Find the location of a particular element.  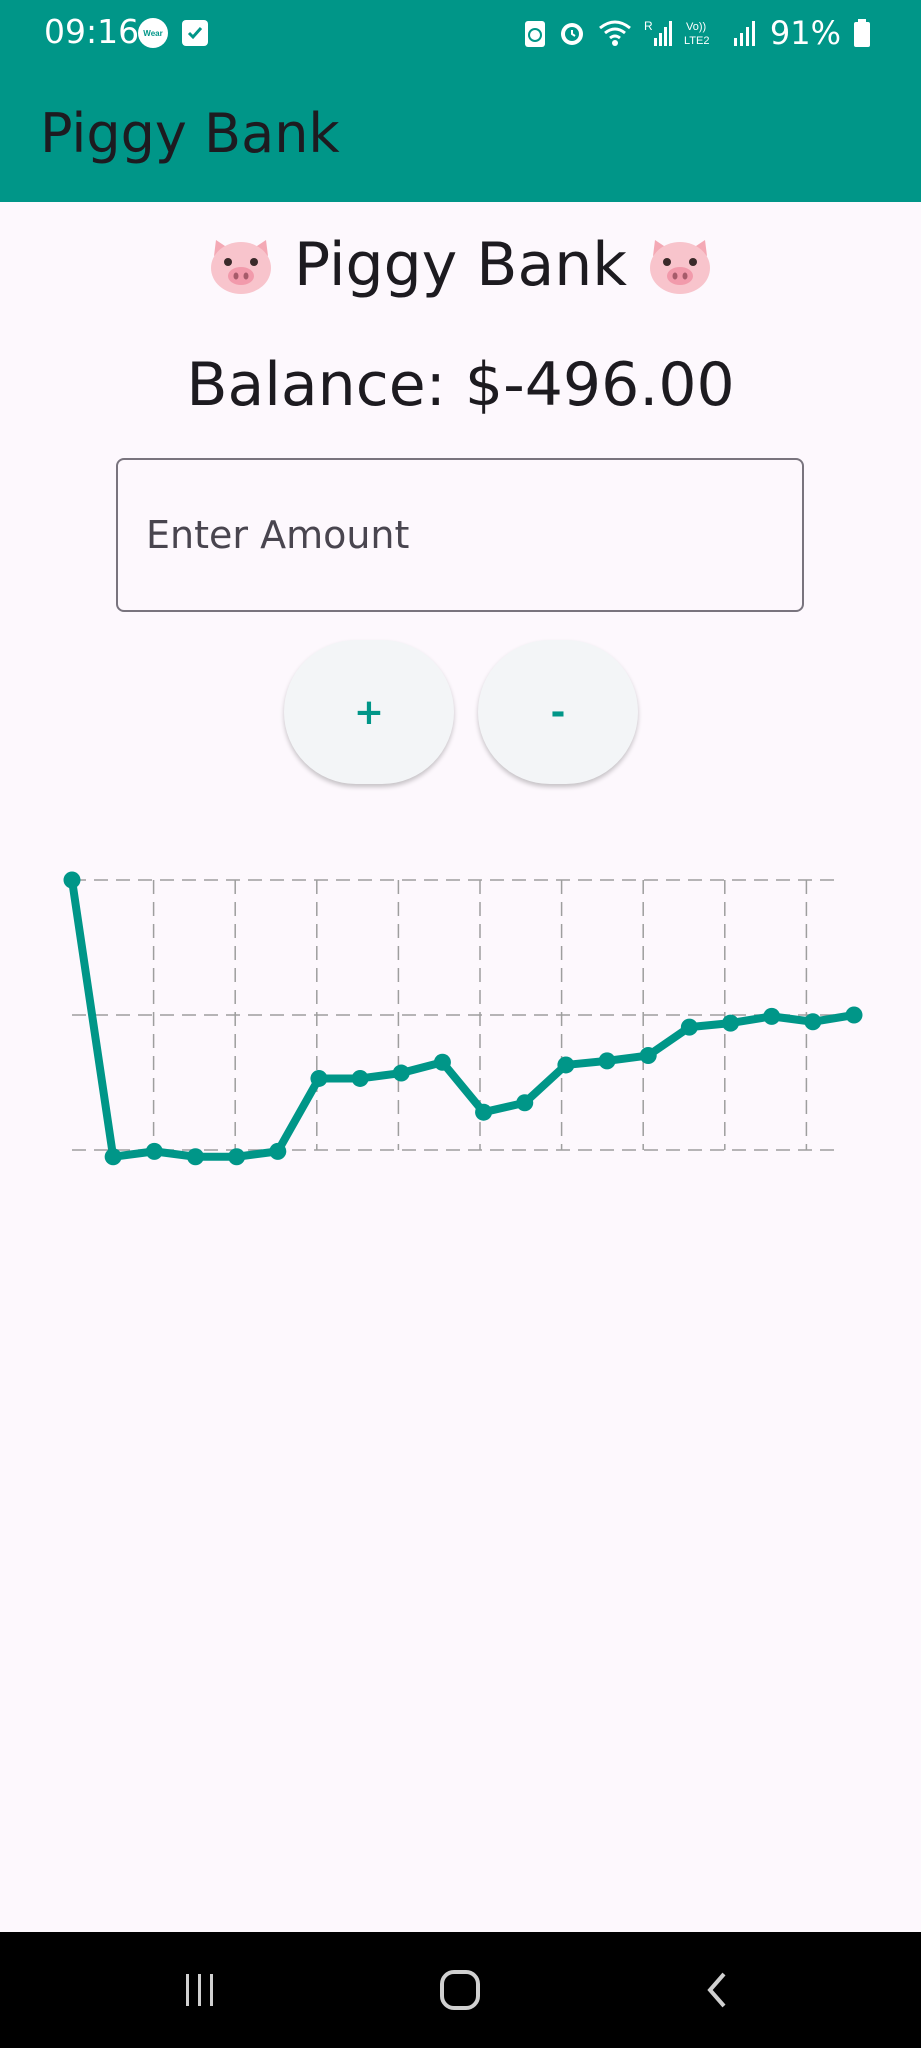

chart-grid is located at coordinates (455, 1015).